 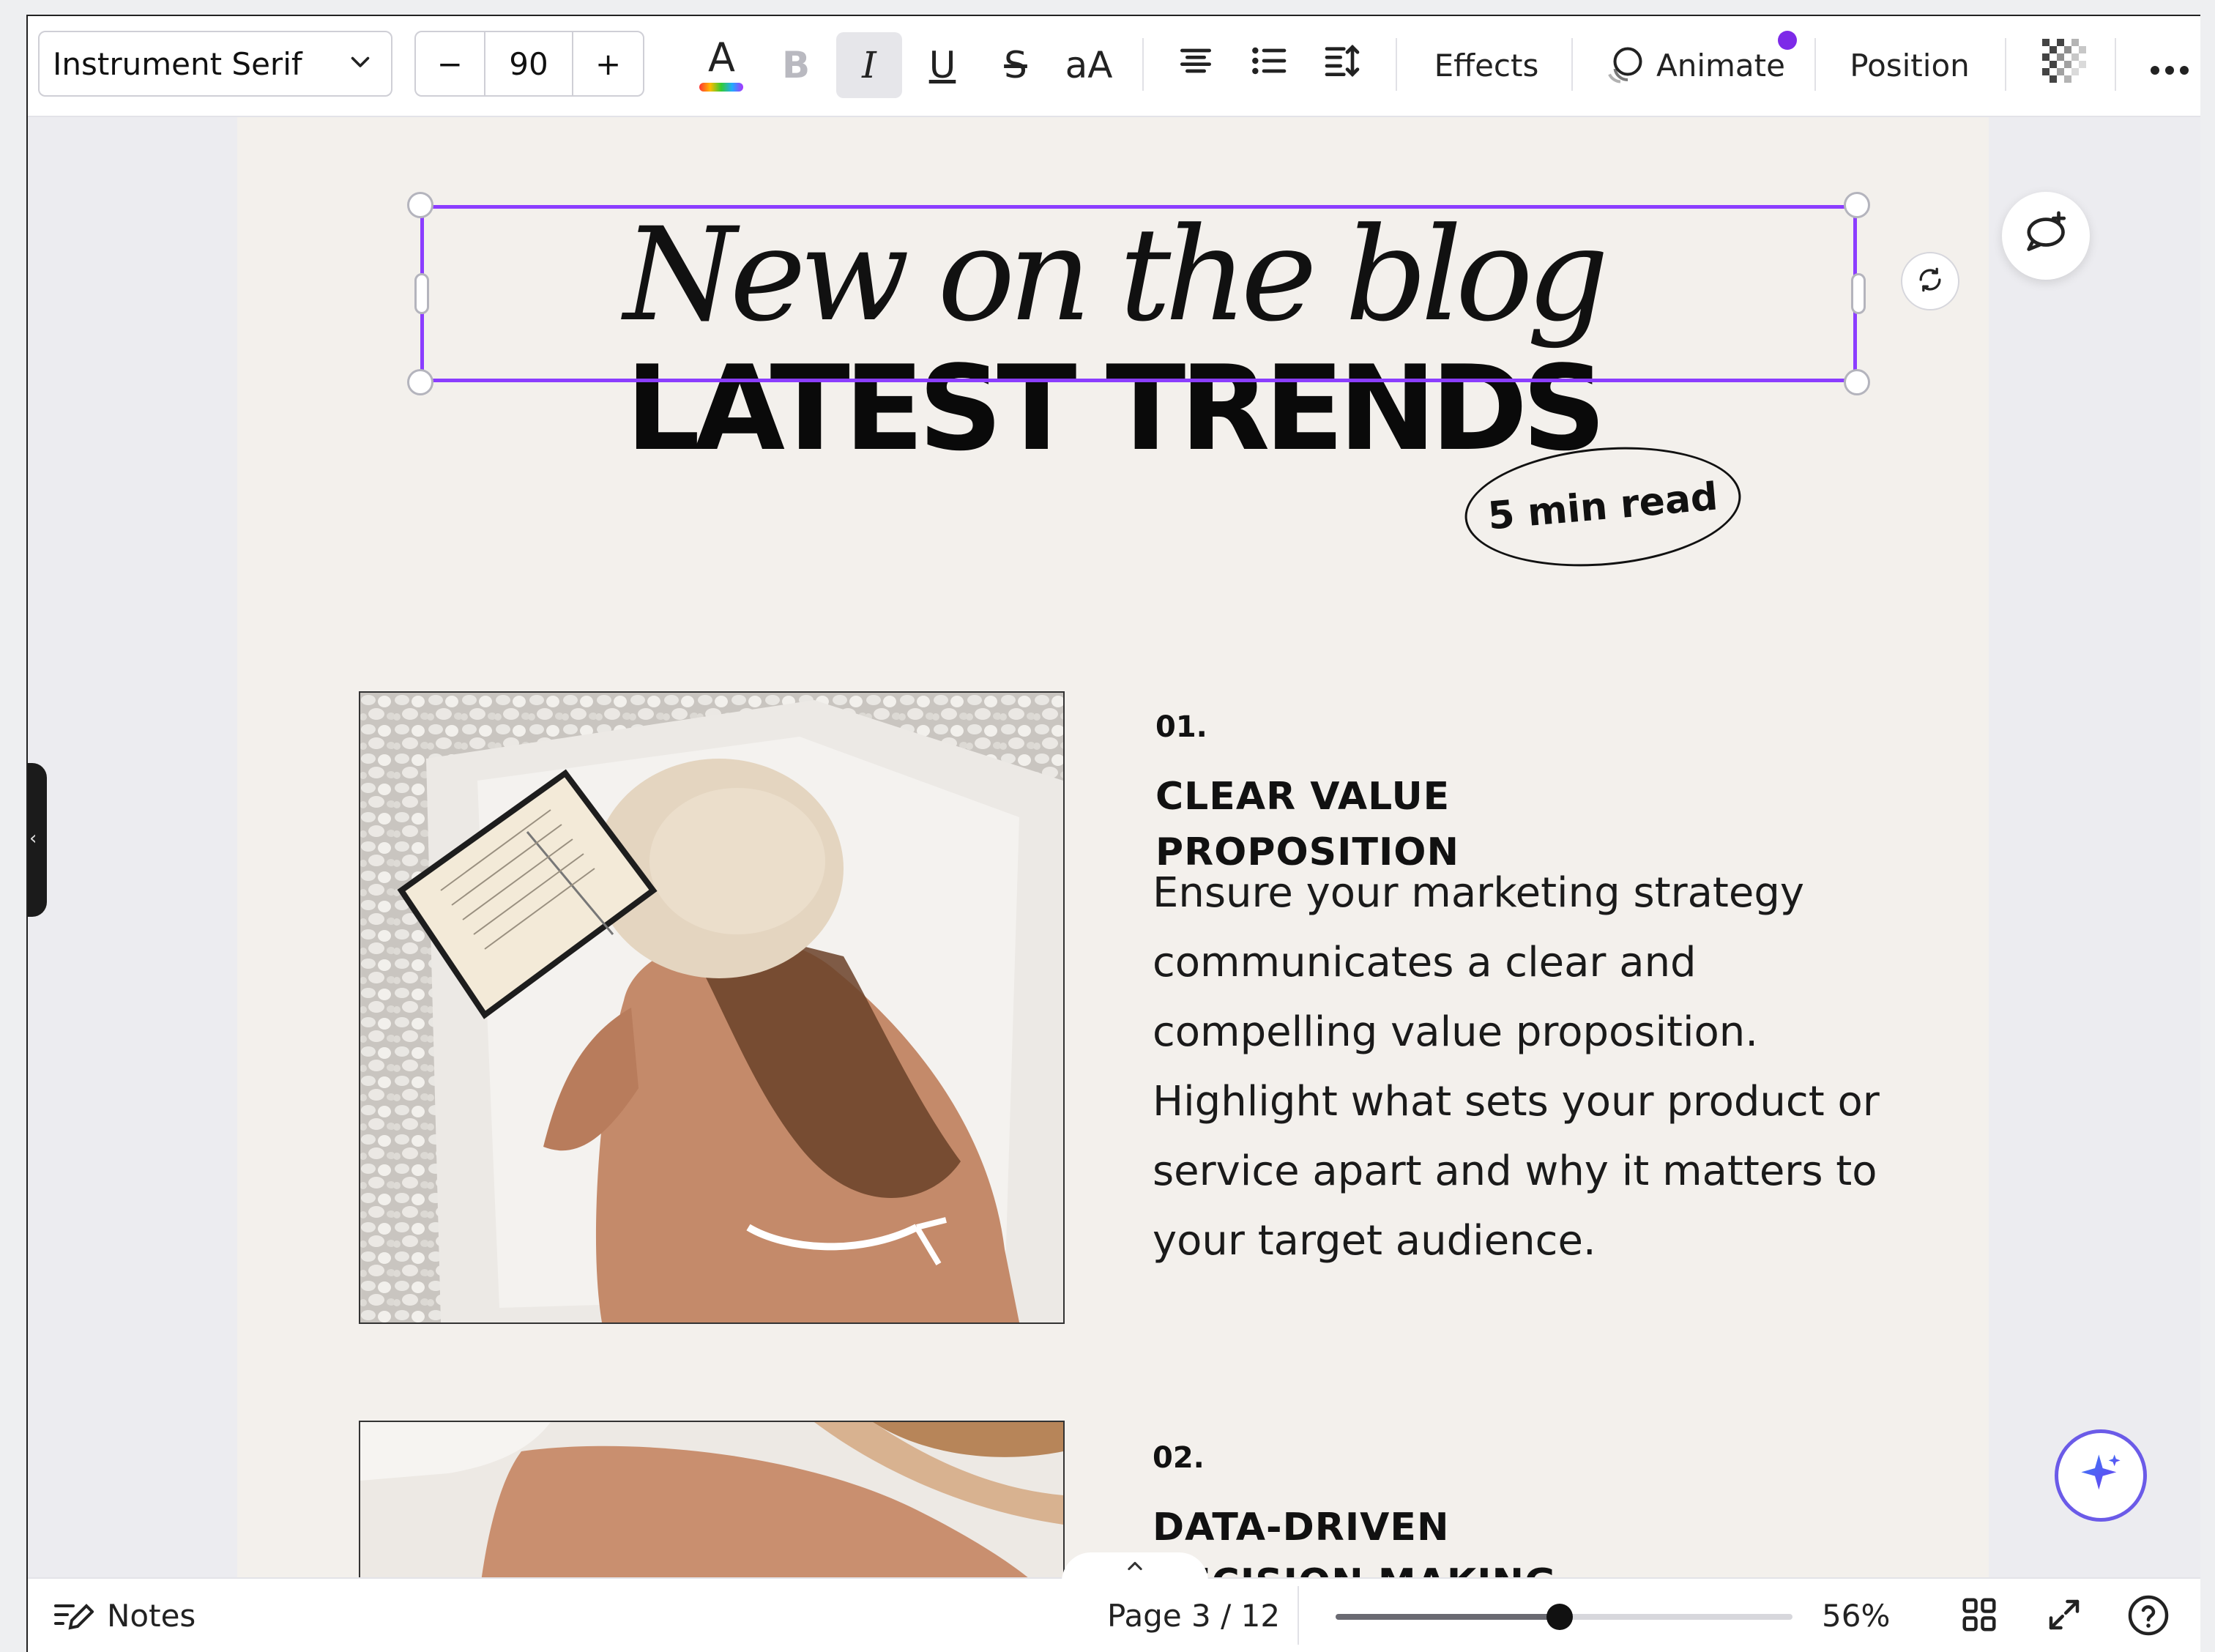 I want to click on rotate-button, so click(x=1930, y=281).